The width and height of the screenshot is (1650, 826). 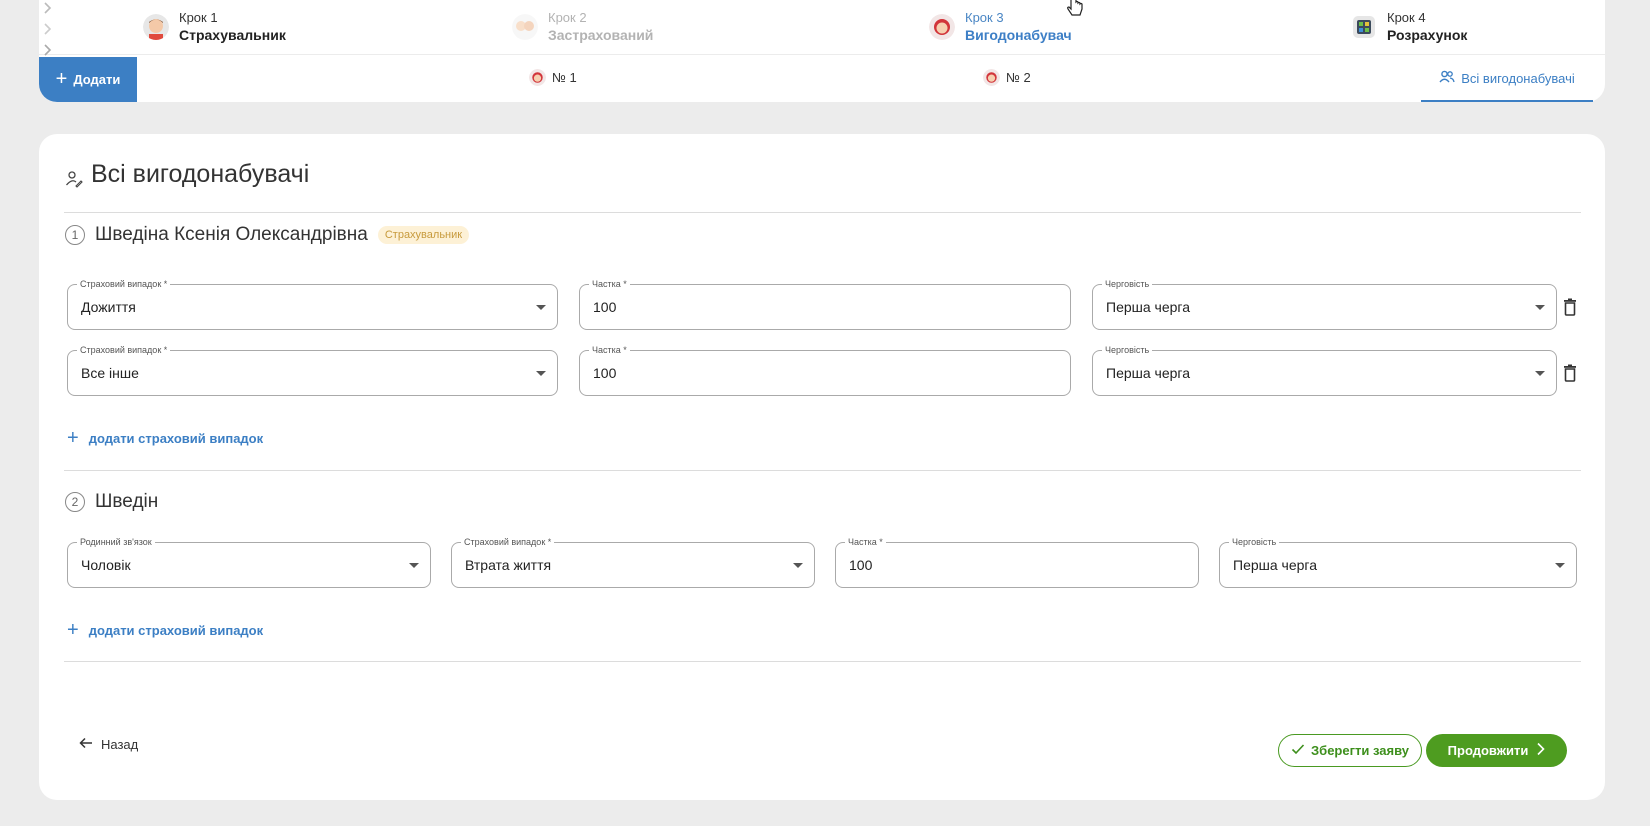 I want to click on add-button-label: Додати, so click(x=97, y=79).